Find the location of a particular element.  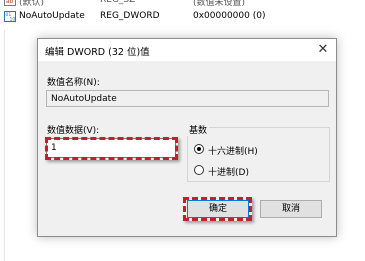

dialog-title: 编辑 DWORD (32 位)值 is located at coordinates (97, 52).